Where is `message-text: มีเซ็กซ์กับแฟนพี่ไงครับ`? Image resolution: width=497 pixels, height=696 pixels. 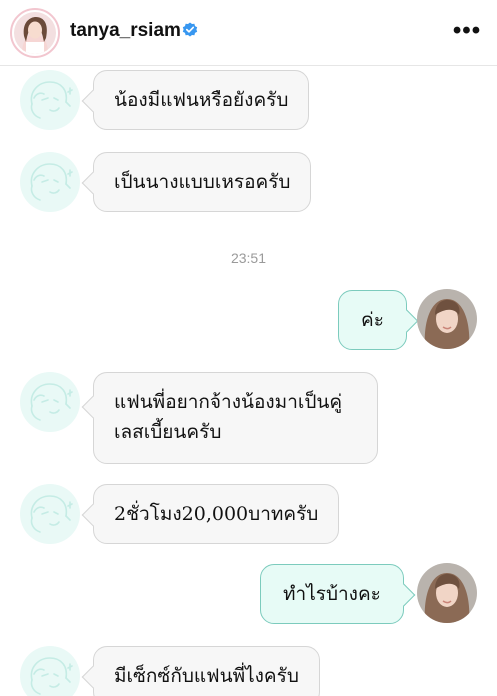
message-text: มีเซ็กซ์กับแฟนพี่ไงครับ is located at coordinates (206, 676).